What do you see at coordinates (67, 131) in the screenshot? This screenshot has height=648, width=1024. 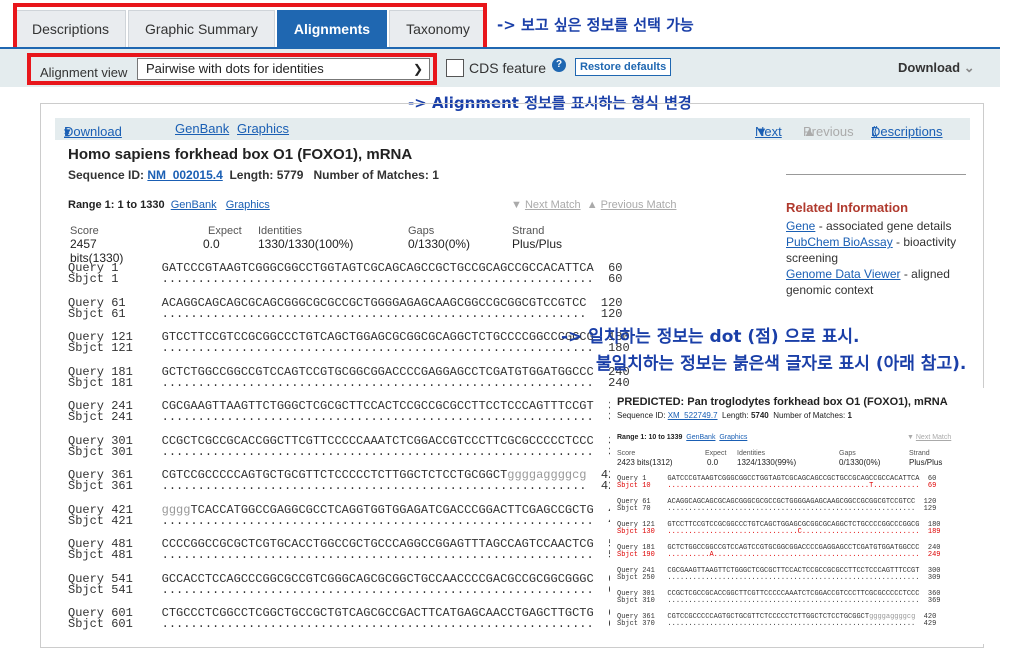 I see `chevron-down-icon: ▾` at bounding box center [67, 131].